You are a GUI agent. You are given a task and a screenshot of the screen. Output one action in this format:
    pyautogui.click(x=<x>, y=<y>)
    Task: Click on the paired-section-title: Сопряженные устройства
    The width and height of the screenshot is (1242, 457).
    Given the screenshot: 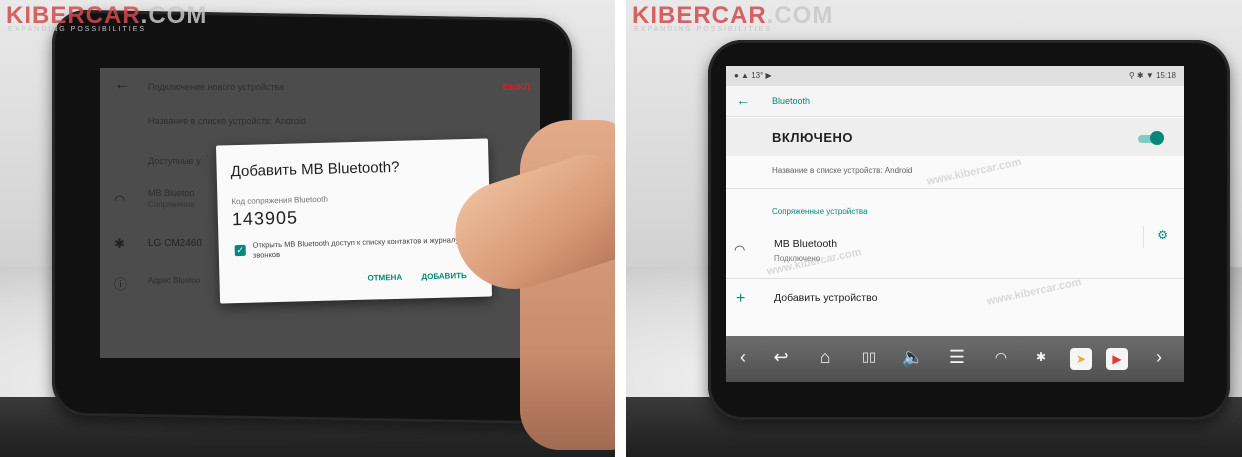 What is the action you would take?
    pyautogui.click(x=820, y=211)
    